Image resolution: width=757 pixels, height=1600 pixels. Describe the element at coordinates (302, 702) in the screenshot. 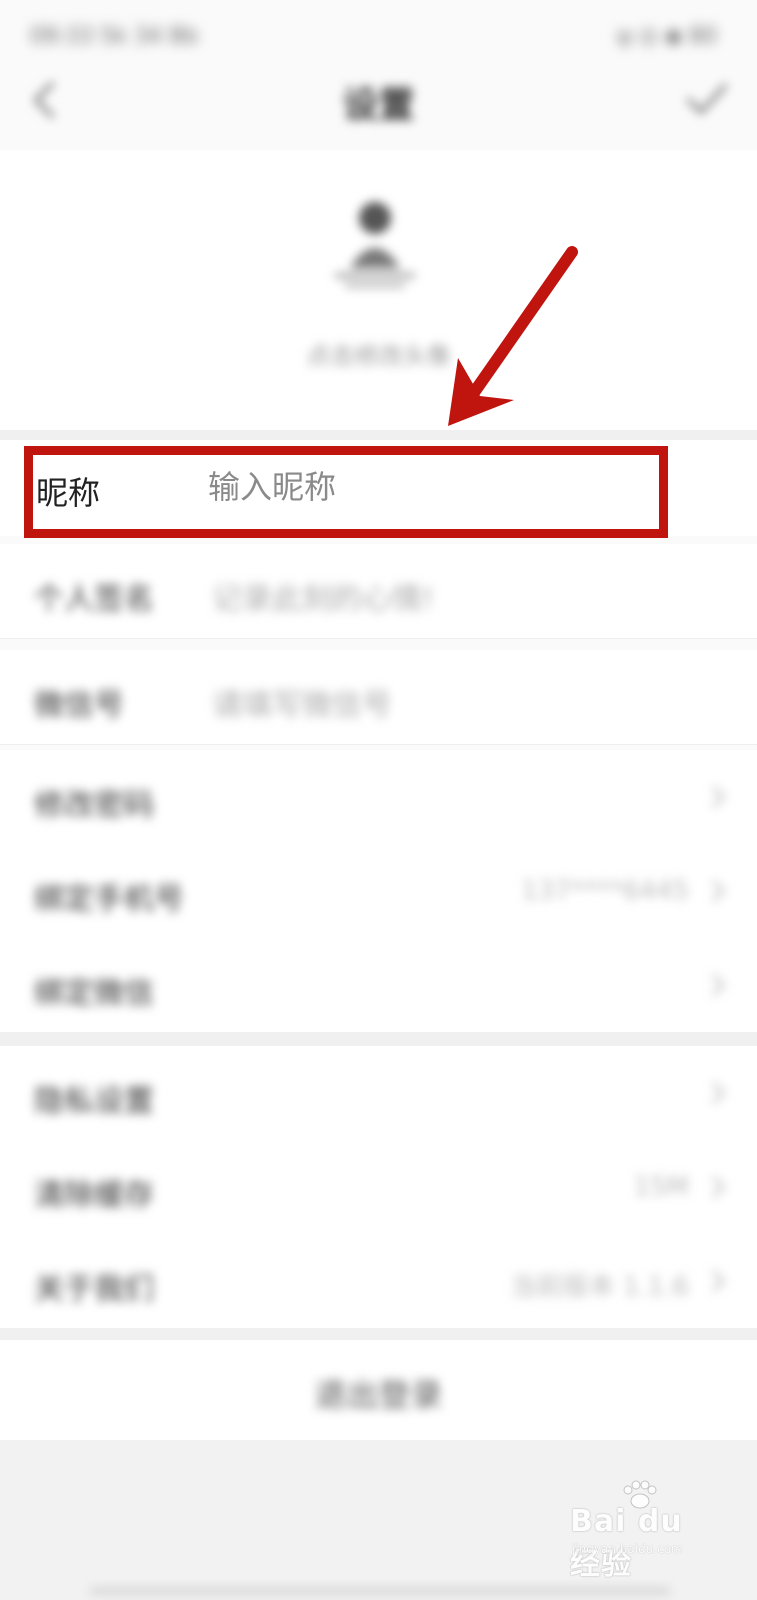

I see `wechat-id-input: 请填写微信号` at that location.